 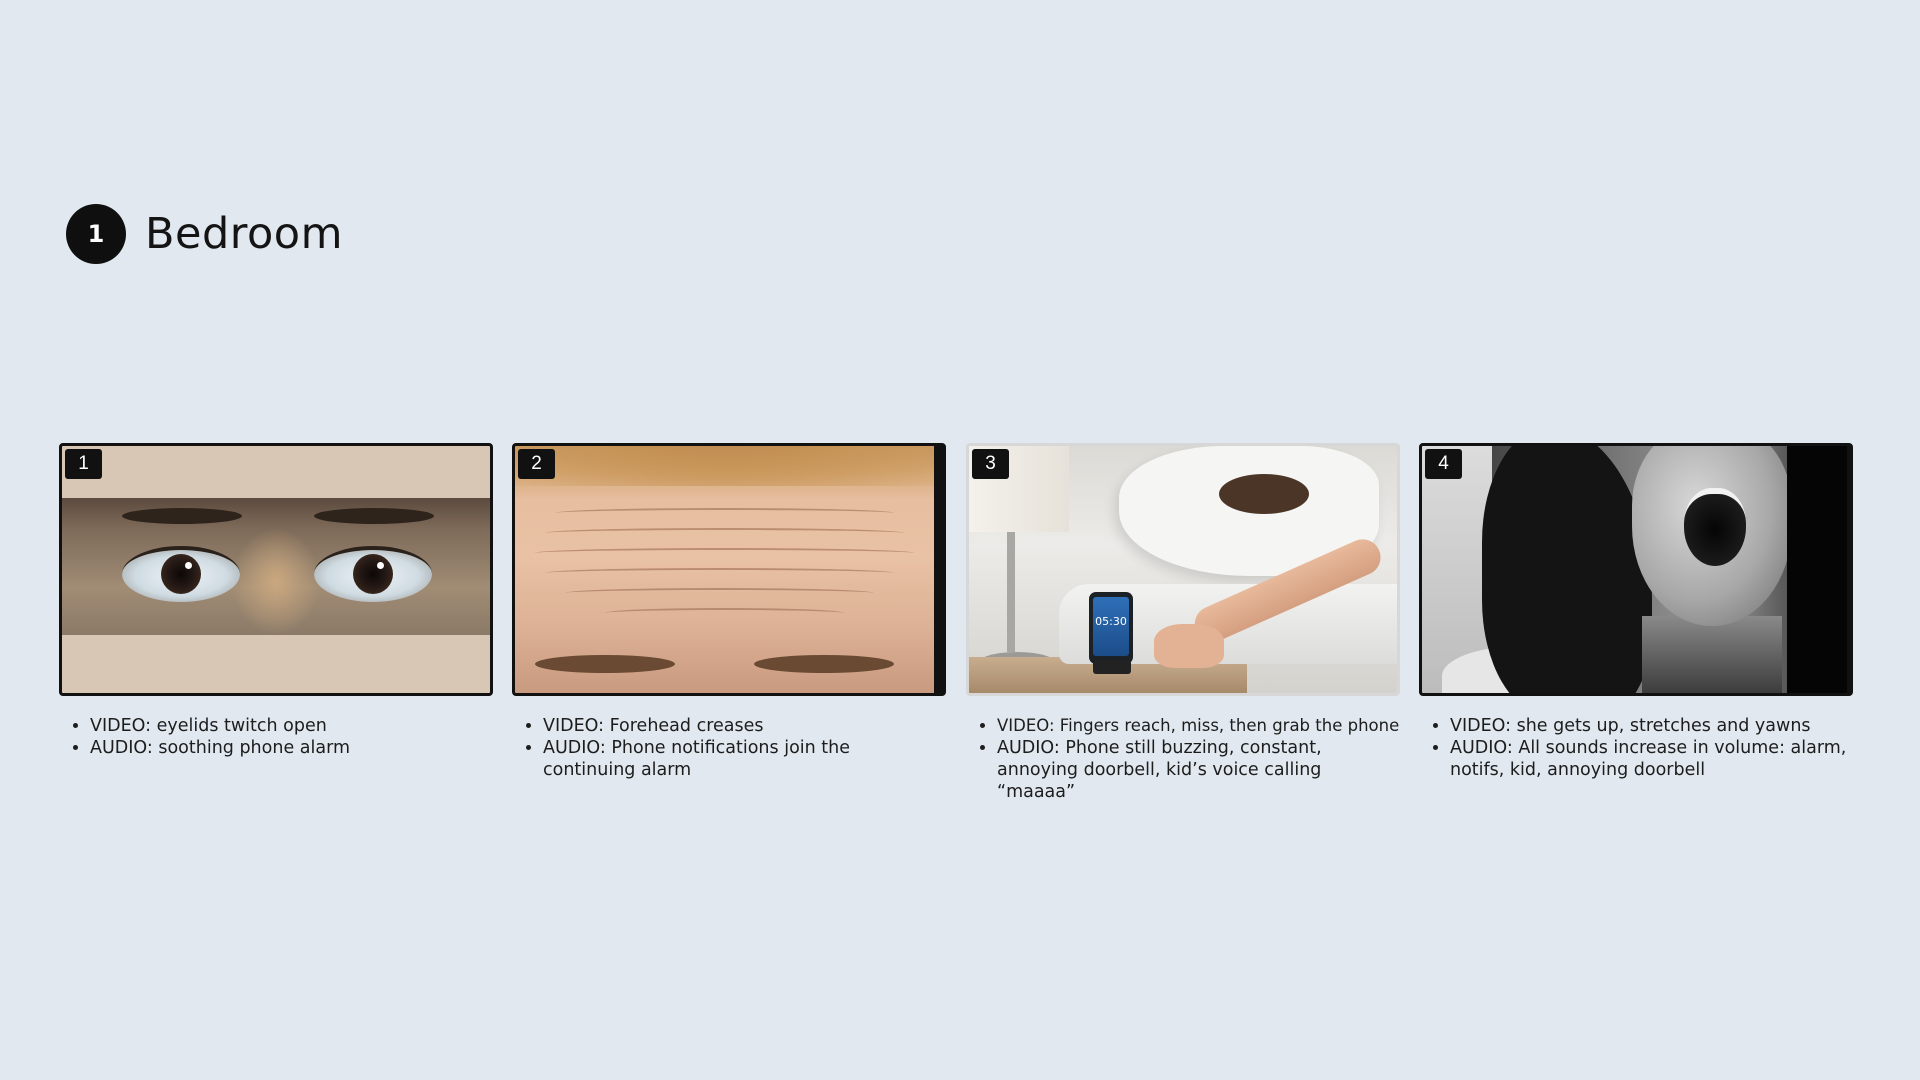 I want to click on hand, so click(x=1189, y=646).